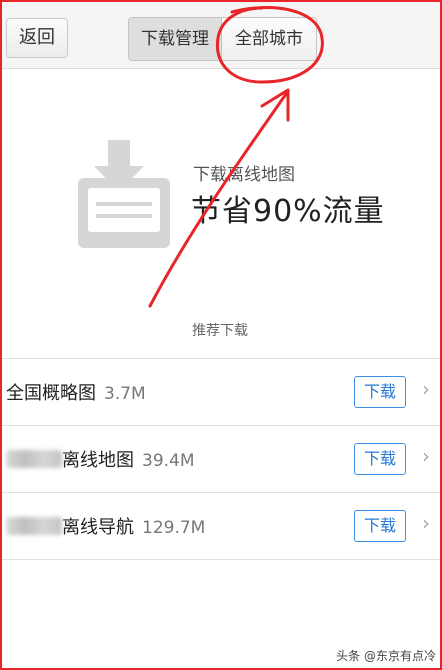  Describe the element at coordinates (175, 39) in the screenshot. I see `tab-download-manager: 下载管理` at that location.